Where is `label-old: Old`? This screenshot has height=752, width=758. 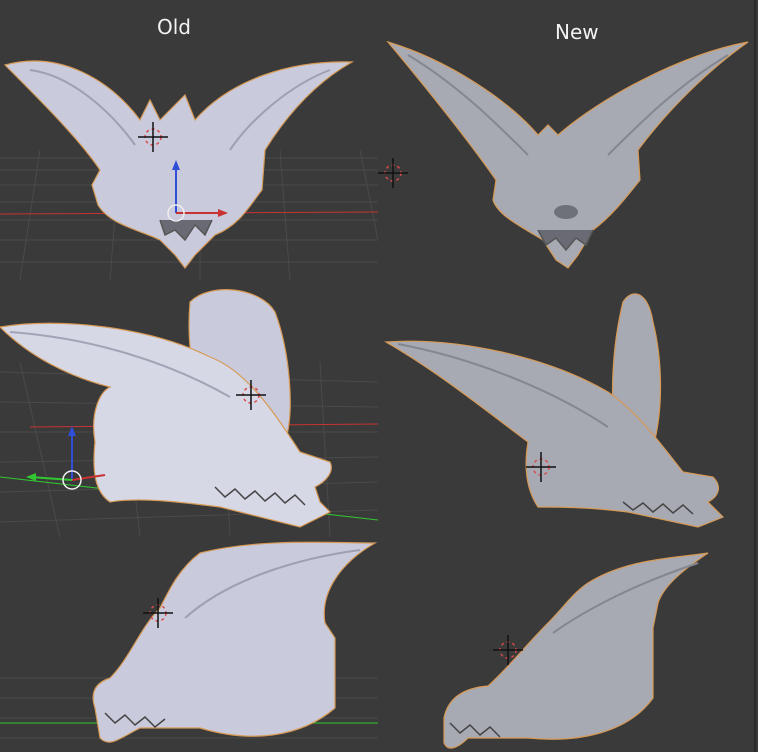
label-old: Old is located at coordinates (174, 27).